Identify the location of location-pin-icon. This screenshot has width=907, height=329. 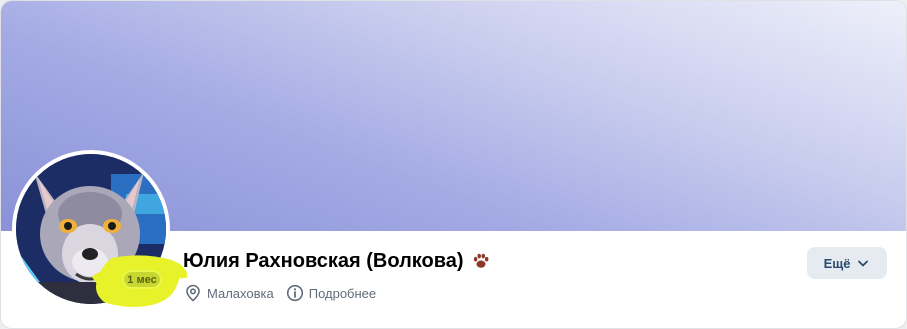
(193, 293).